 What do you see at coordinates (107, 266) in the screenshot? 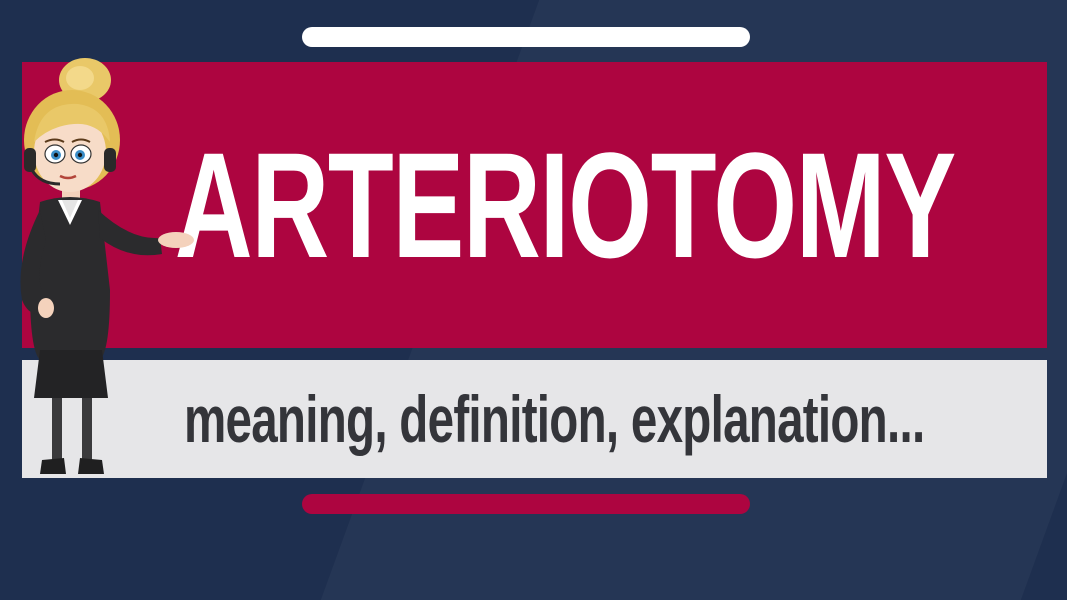
I see `cartoon-woman-with-headset-icon` at bounding box center [107, 266].